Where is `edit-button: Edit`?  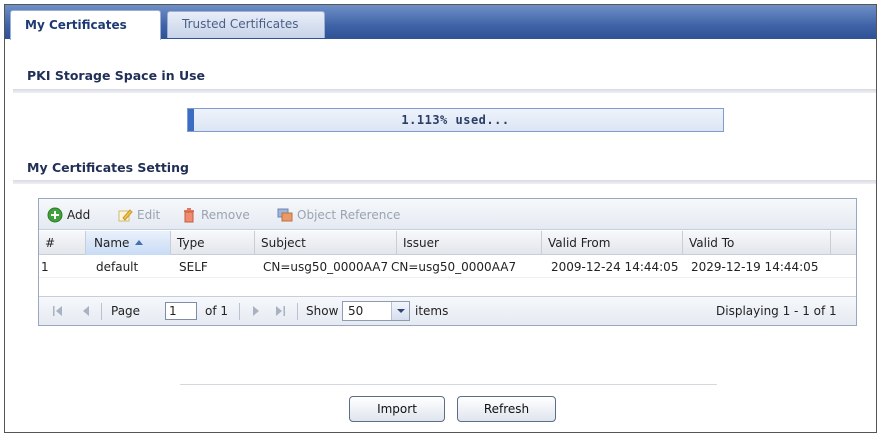 edit-button: Edit is located at coordinates (138, 215).